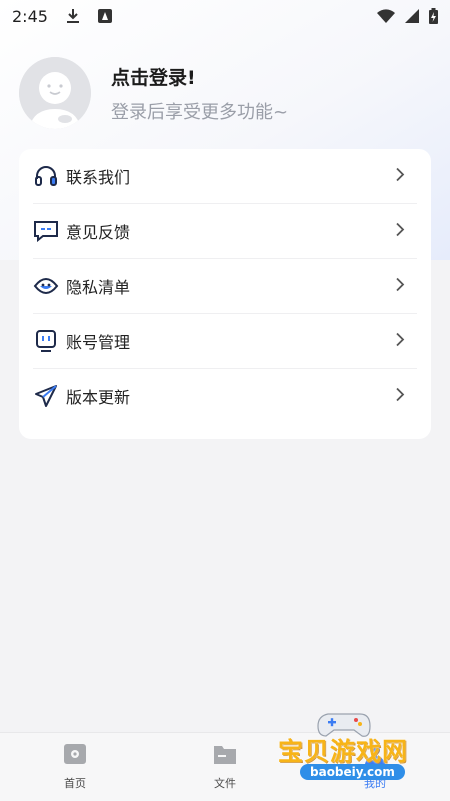 This screenshot has width=450, height=801. I want to click on feedback-icon, so click(46, 231).